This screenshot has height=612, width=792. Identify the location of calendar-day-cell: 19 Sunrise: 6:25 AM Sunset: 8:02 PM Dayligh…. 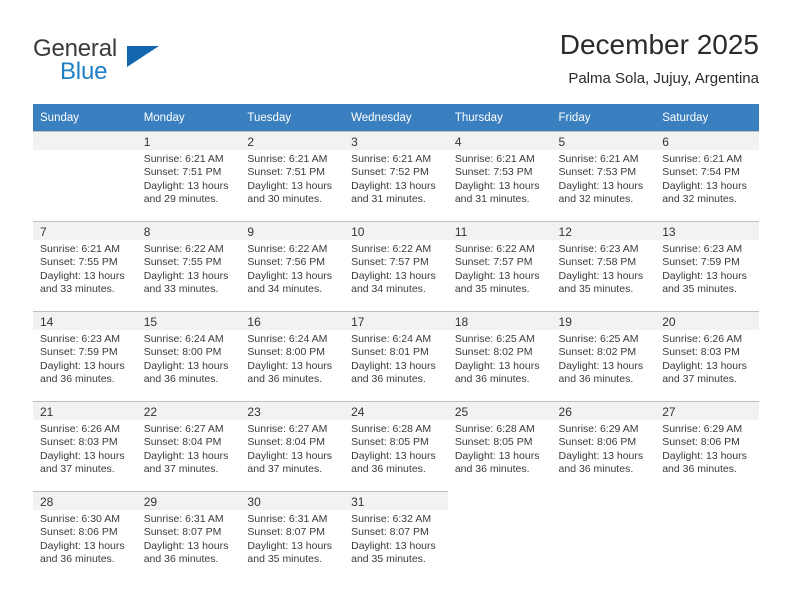
(603, 356).